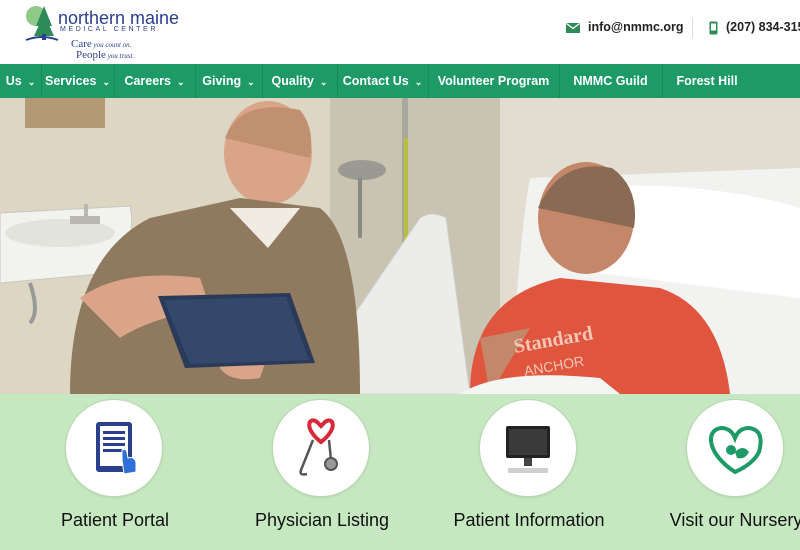 The image size is (800, 550). What do you see at coordinates (115, 520) in the screenshot?
I see `patient-portal-label: Patient Portal` at bounding box center [115, 520].